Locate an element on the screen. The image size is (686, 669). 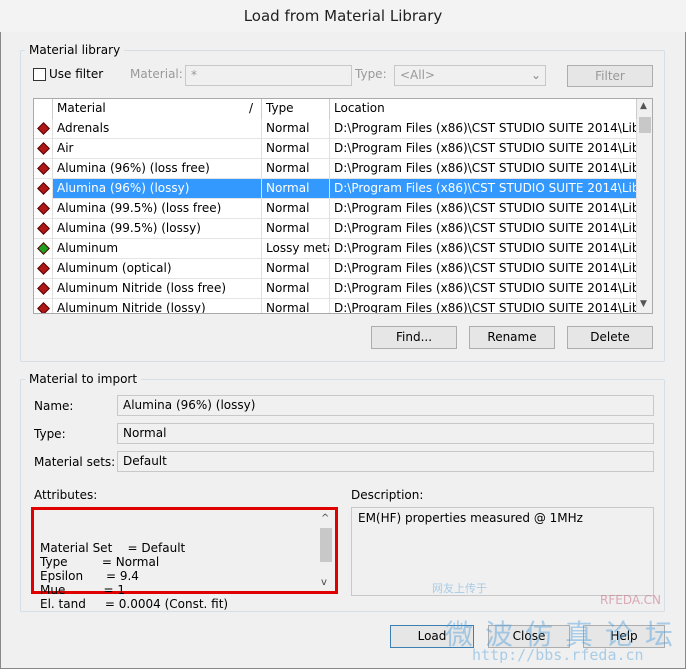
header-icon-col is located at coordinates (43, 109).